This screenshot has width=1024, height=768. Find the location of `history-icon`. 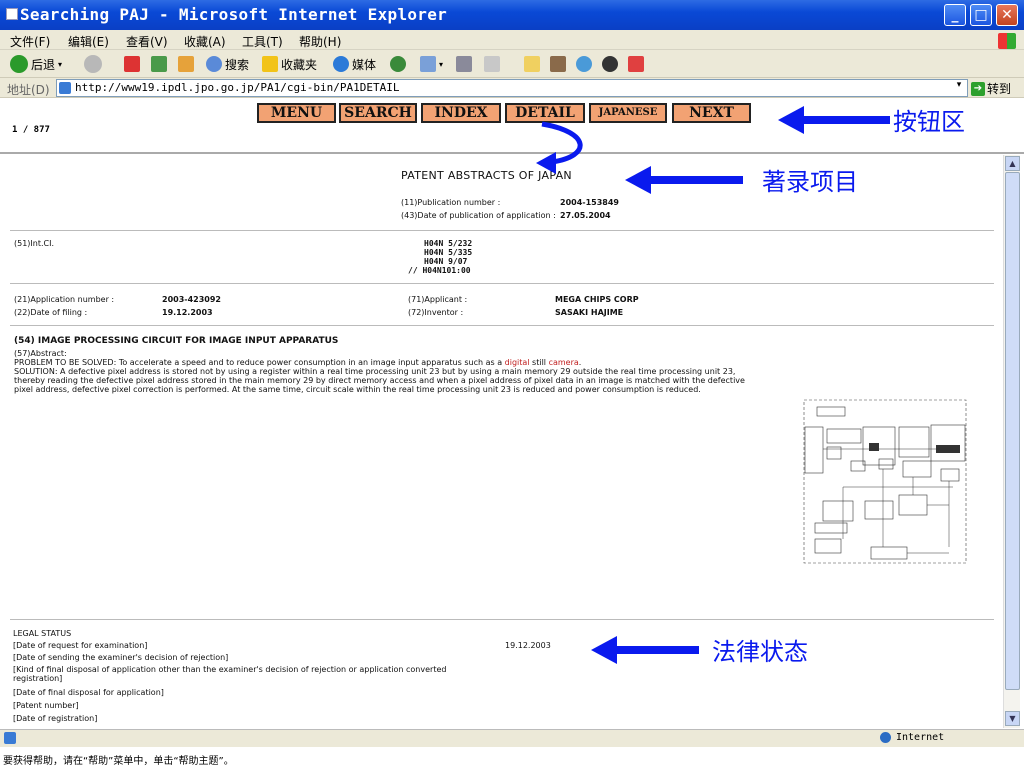

history-icon is located at coordinates (398, 64).